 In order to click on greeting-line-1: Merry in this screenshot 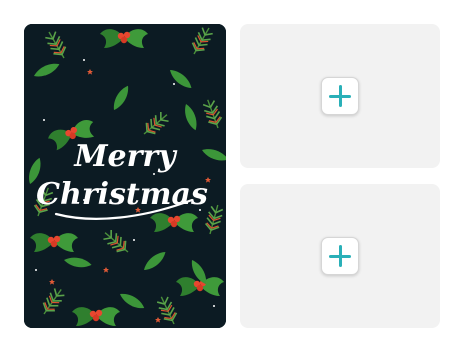, I will do `click(125, 156)`.